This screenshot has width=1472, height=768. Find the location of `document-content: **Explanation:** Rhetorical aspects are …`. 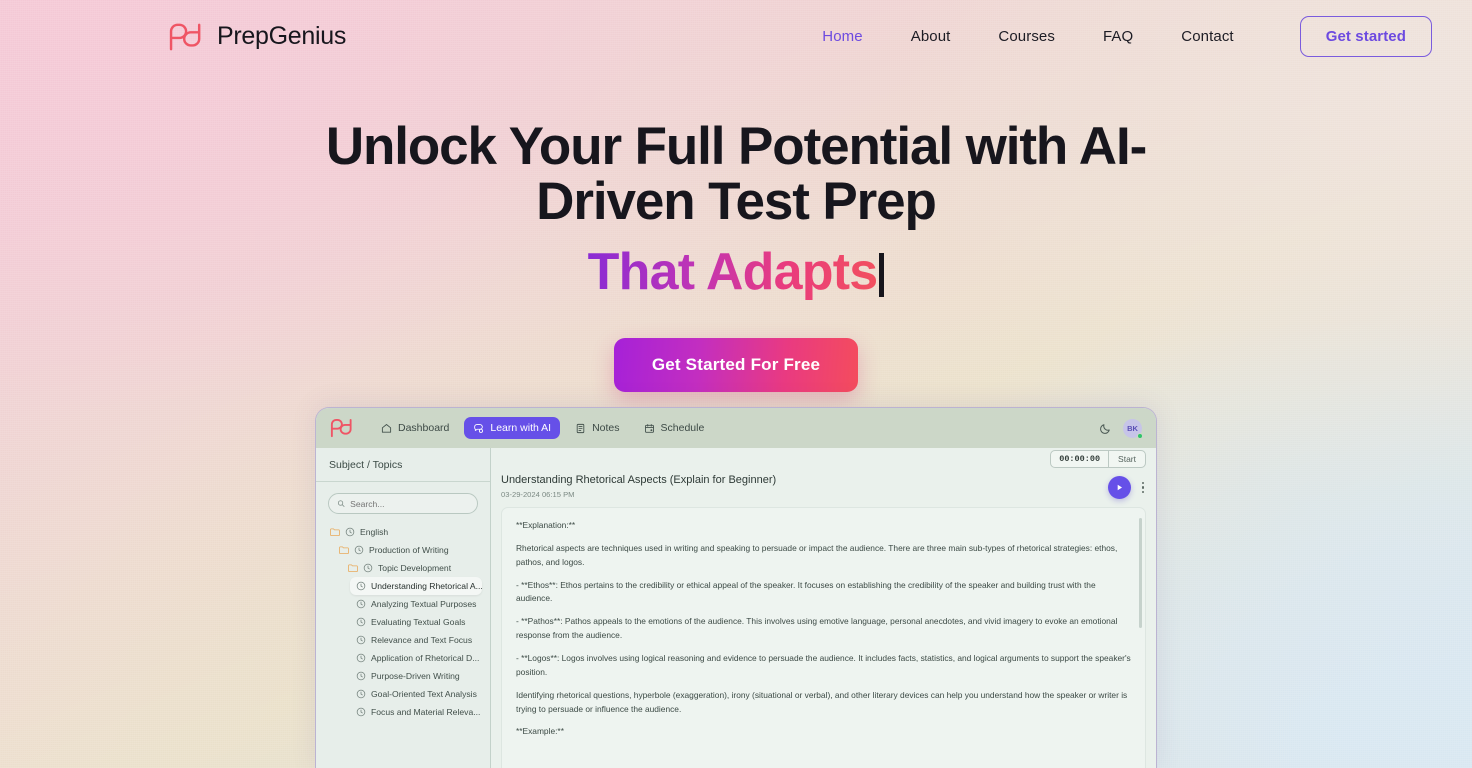

document-content: **Explanation:** Rhetorical aspects are … is located at coordinates (823, 637).